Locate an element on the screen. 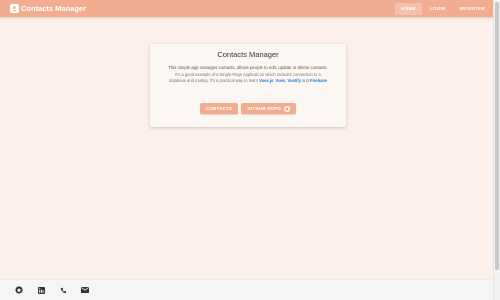  app-title: Contacts Manager is located at coordinates (54, 8).